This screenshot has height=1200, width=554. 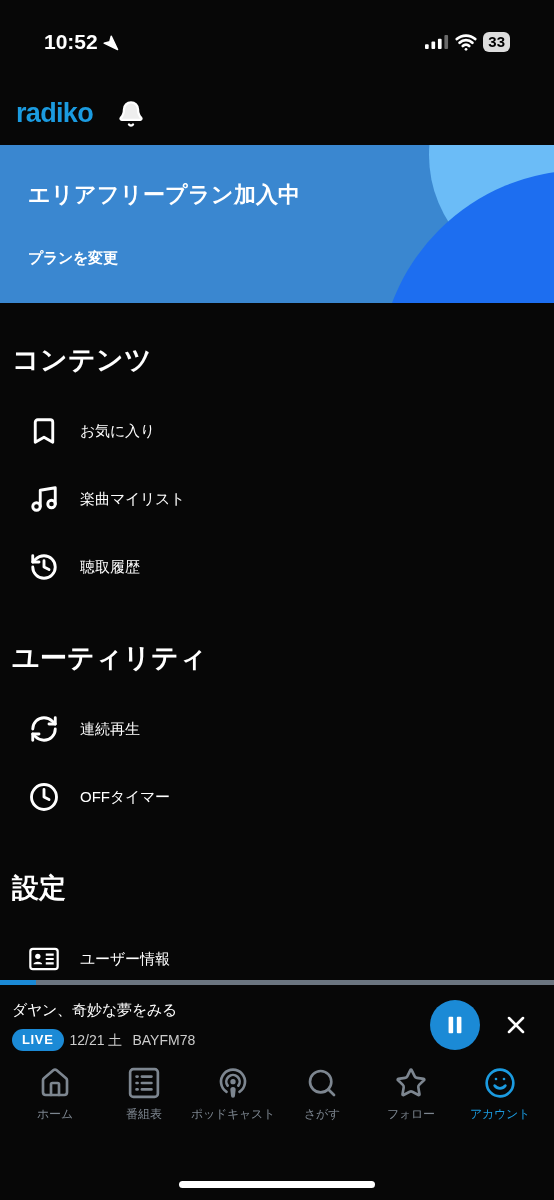 What do you see at coordinates (164, 1040) in the screenshot?
I see `station-name: BAYFM78` at bounding box center [164, 1040].